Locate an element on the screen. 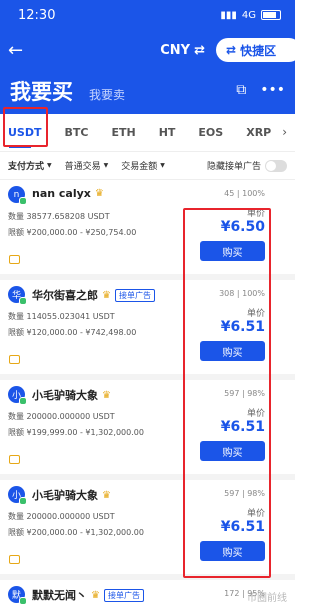 The width and height of the screenshot is (320, 608). avatar: n is located at coordinates (17, 195).